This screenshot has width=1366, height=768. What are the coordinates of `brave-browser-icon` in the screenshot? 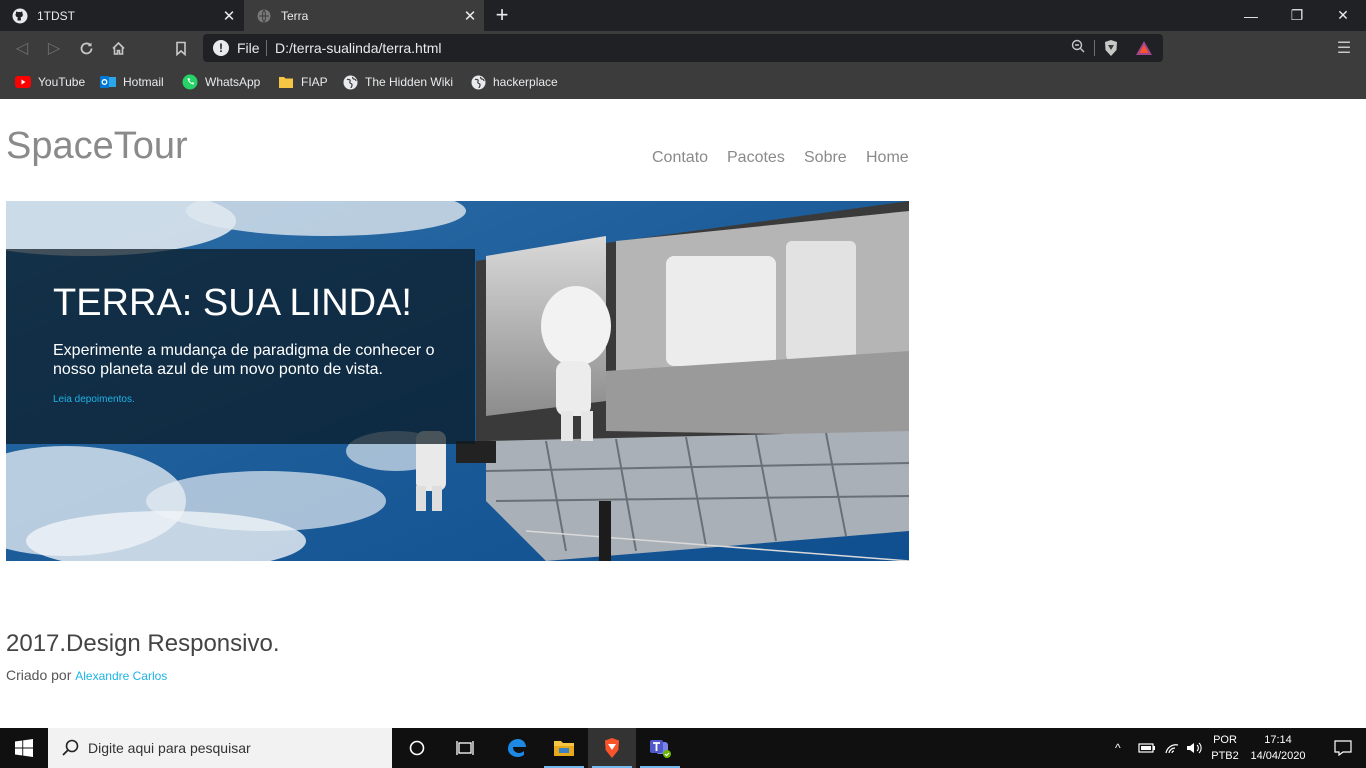 It's located at (612, 748).